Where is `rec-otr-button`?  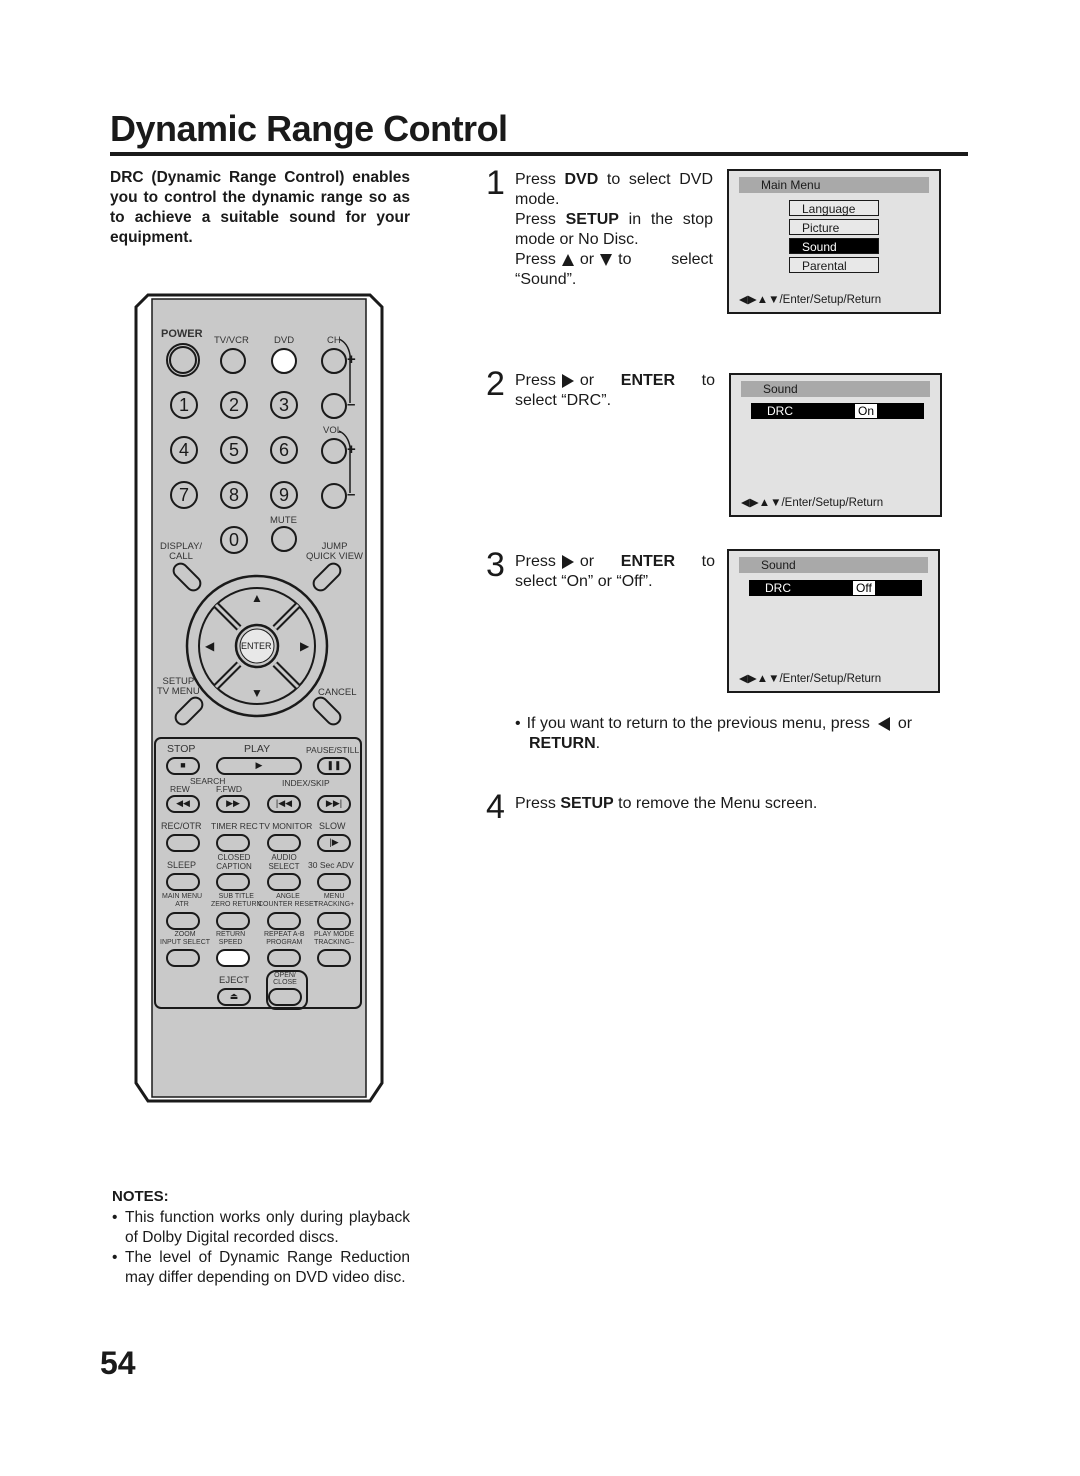
rec-otr-button is located at coordinates (183, 843).